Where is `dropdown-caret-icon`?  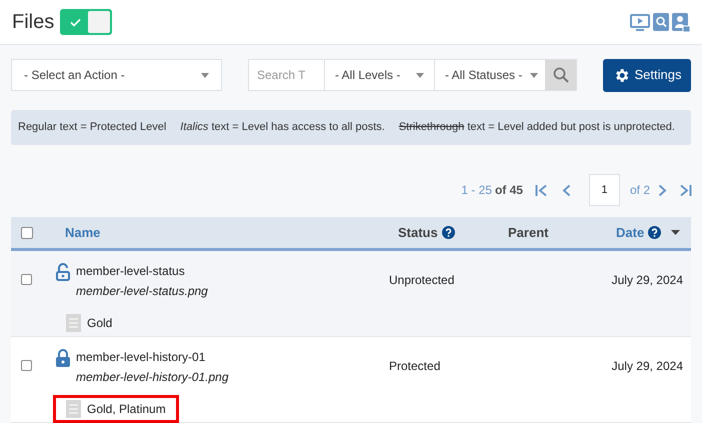 dropdown-caret-icon is located at coordinates (205, 75).